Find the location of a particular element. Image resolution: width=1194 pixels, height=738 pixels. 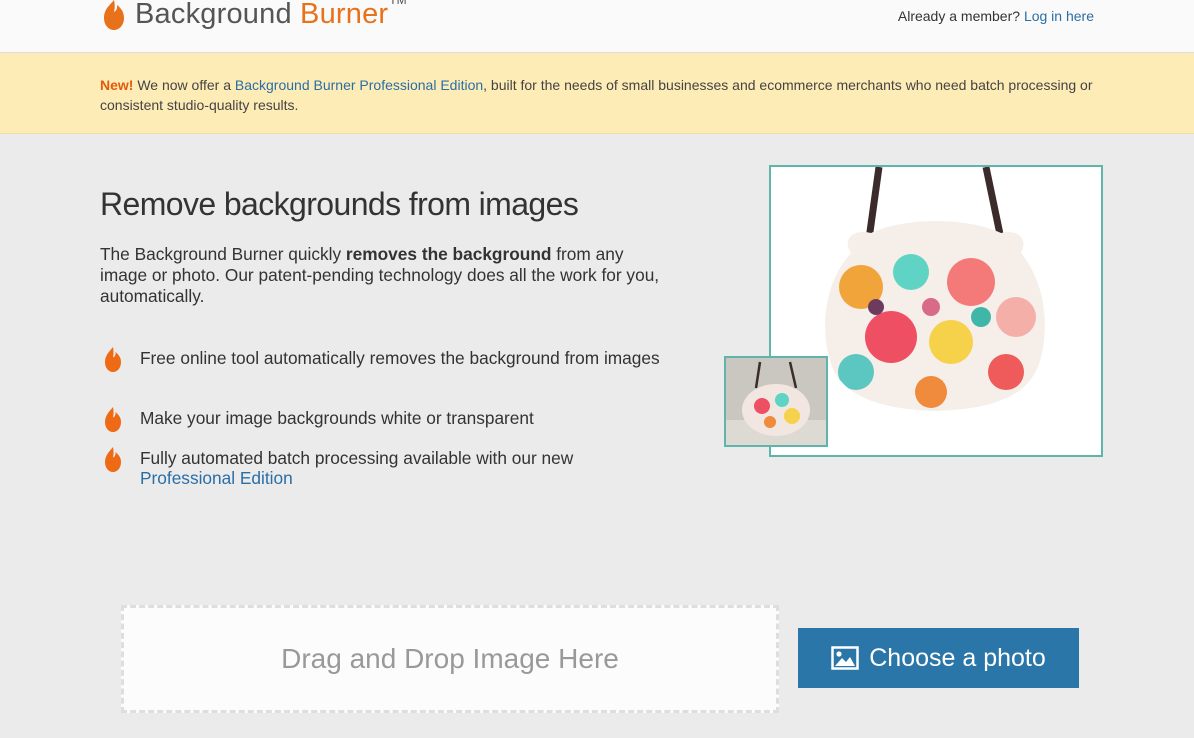

professional-edition-link: Professional Edition is located at coordinates (216, 478).